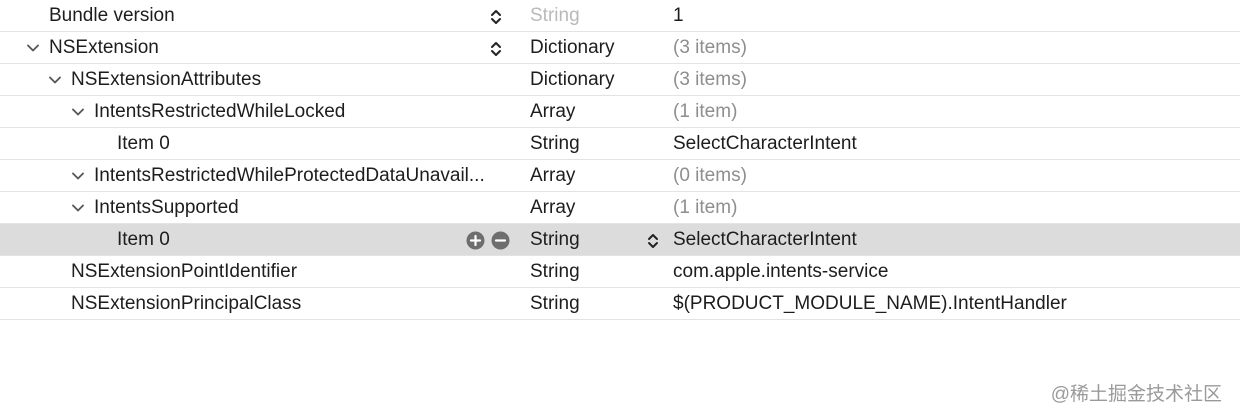  I want to click on plist-row-nsextension: NSExtension Dictionary (3 items), so click(620, 48).